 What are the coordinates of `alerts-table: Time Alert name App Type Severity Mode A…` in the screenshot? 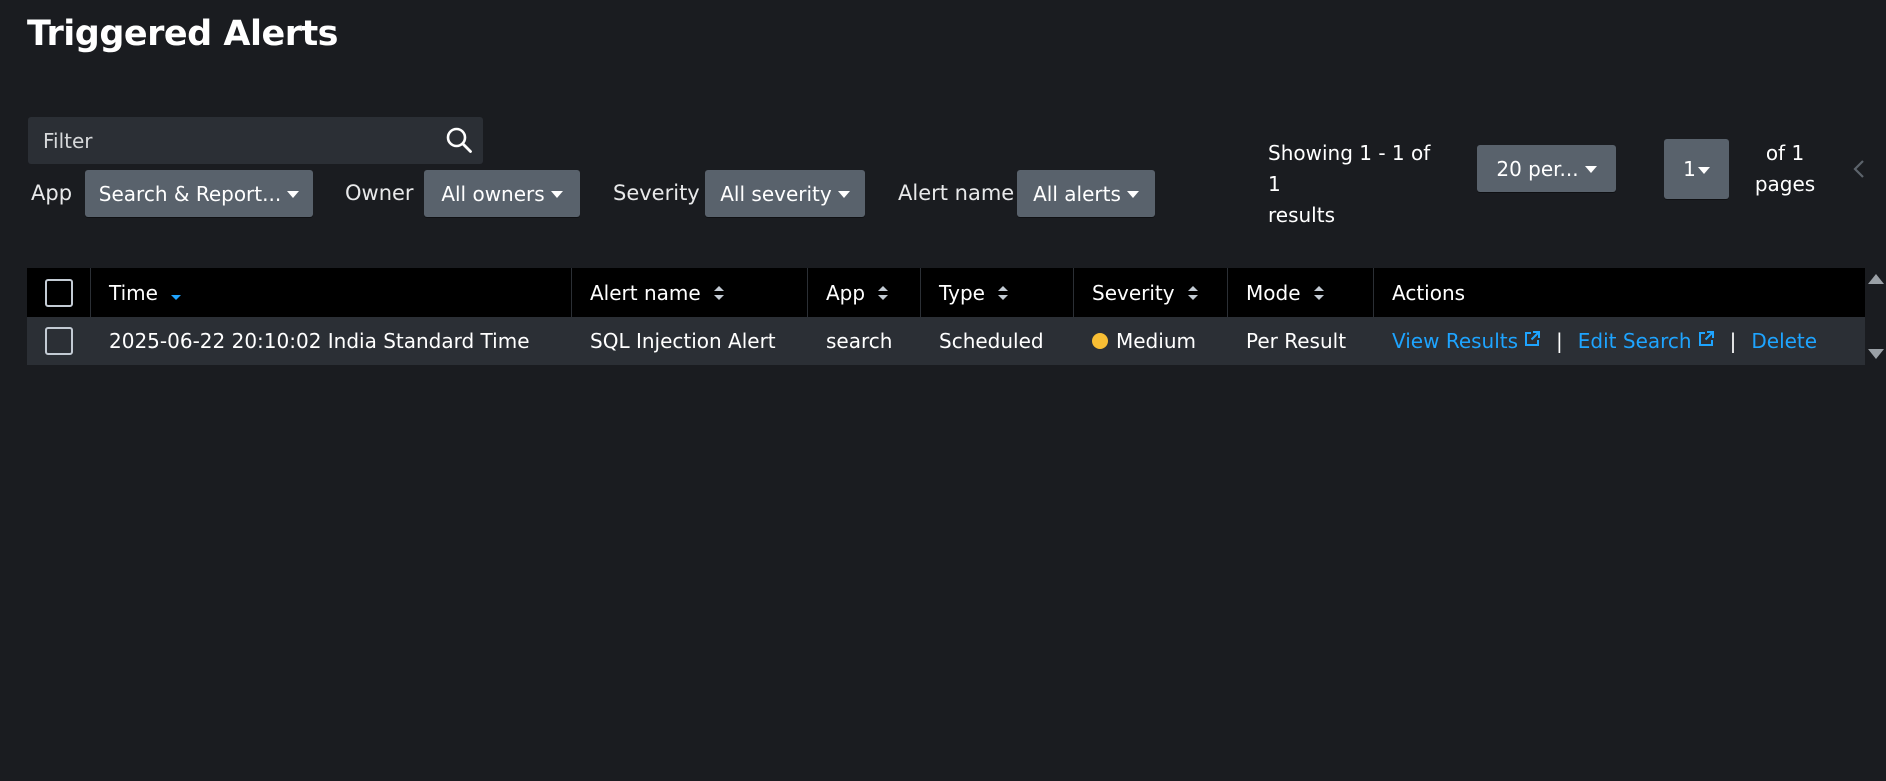 It's located at (946, 316).